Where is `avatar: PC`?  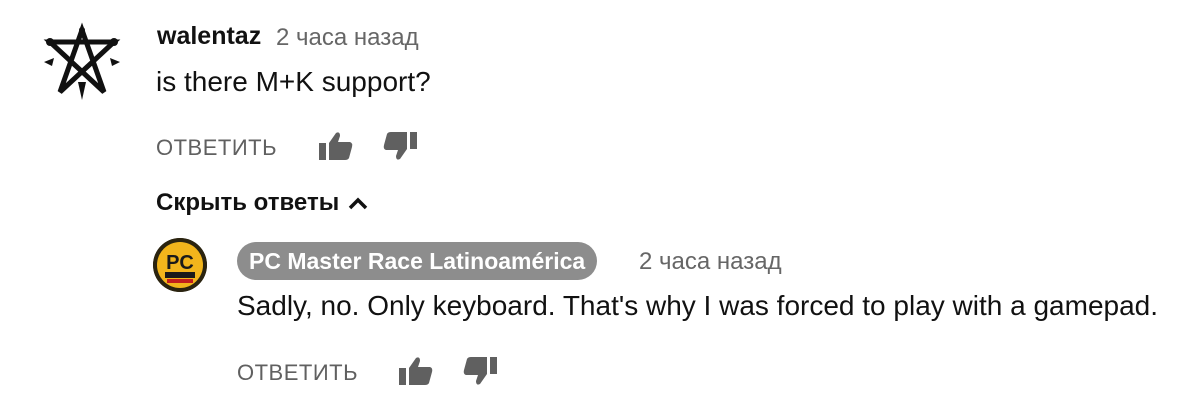 avatar: PC is located at coordinates (180, 265).